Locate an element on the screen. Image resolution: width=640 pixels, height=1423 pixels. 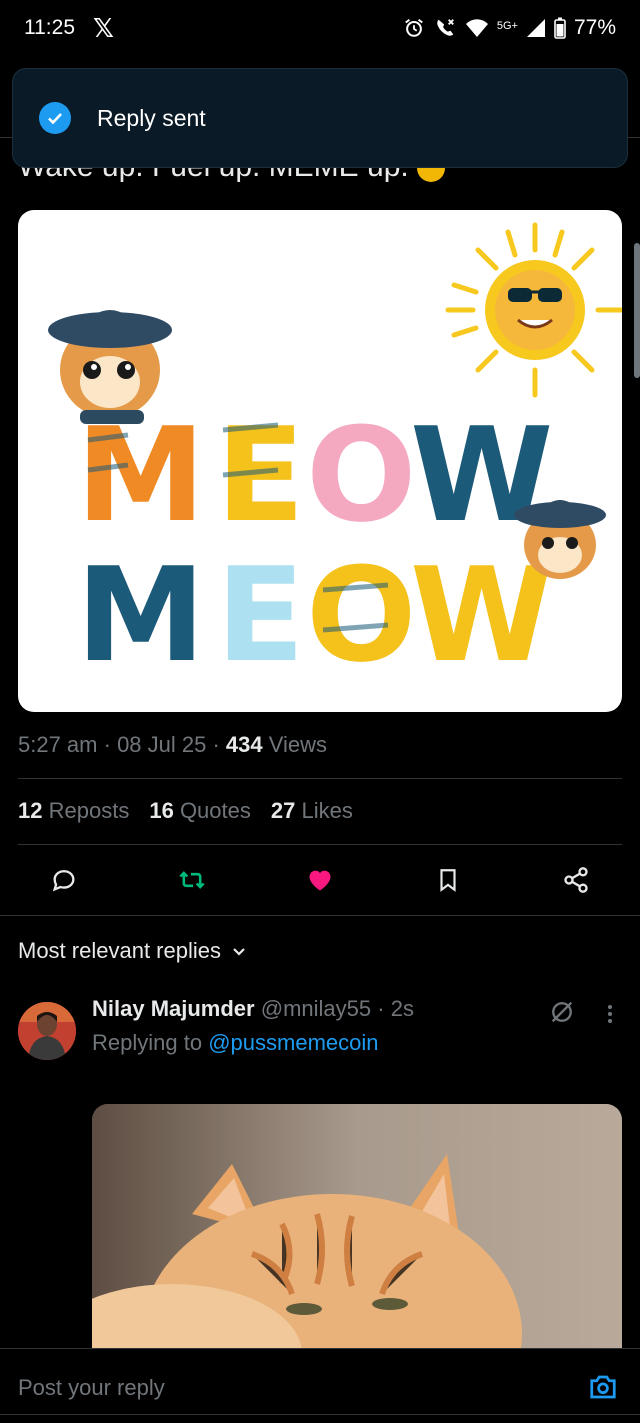
reply-icon is located at coordinates (63, 881).